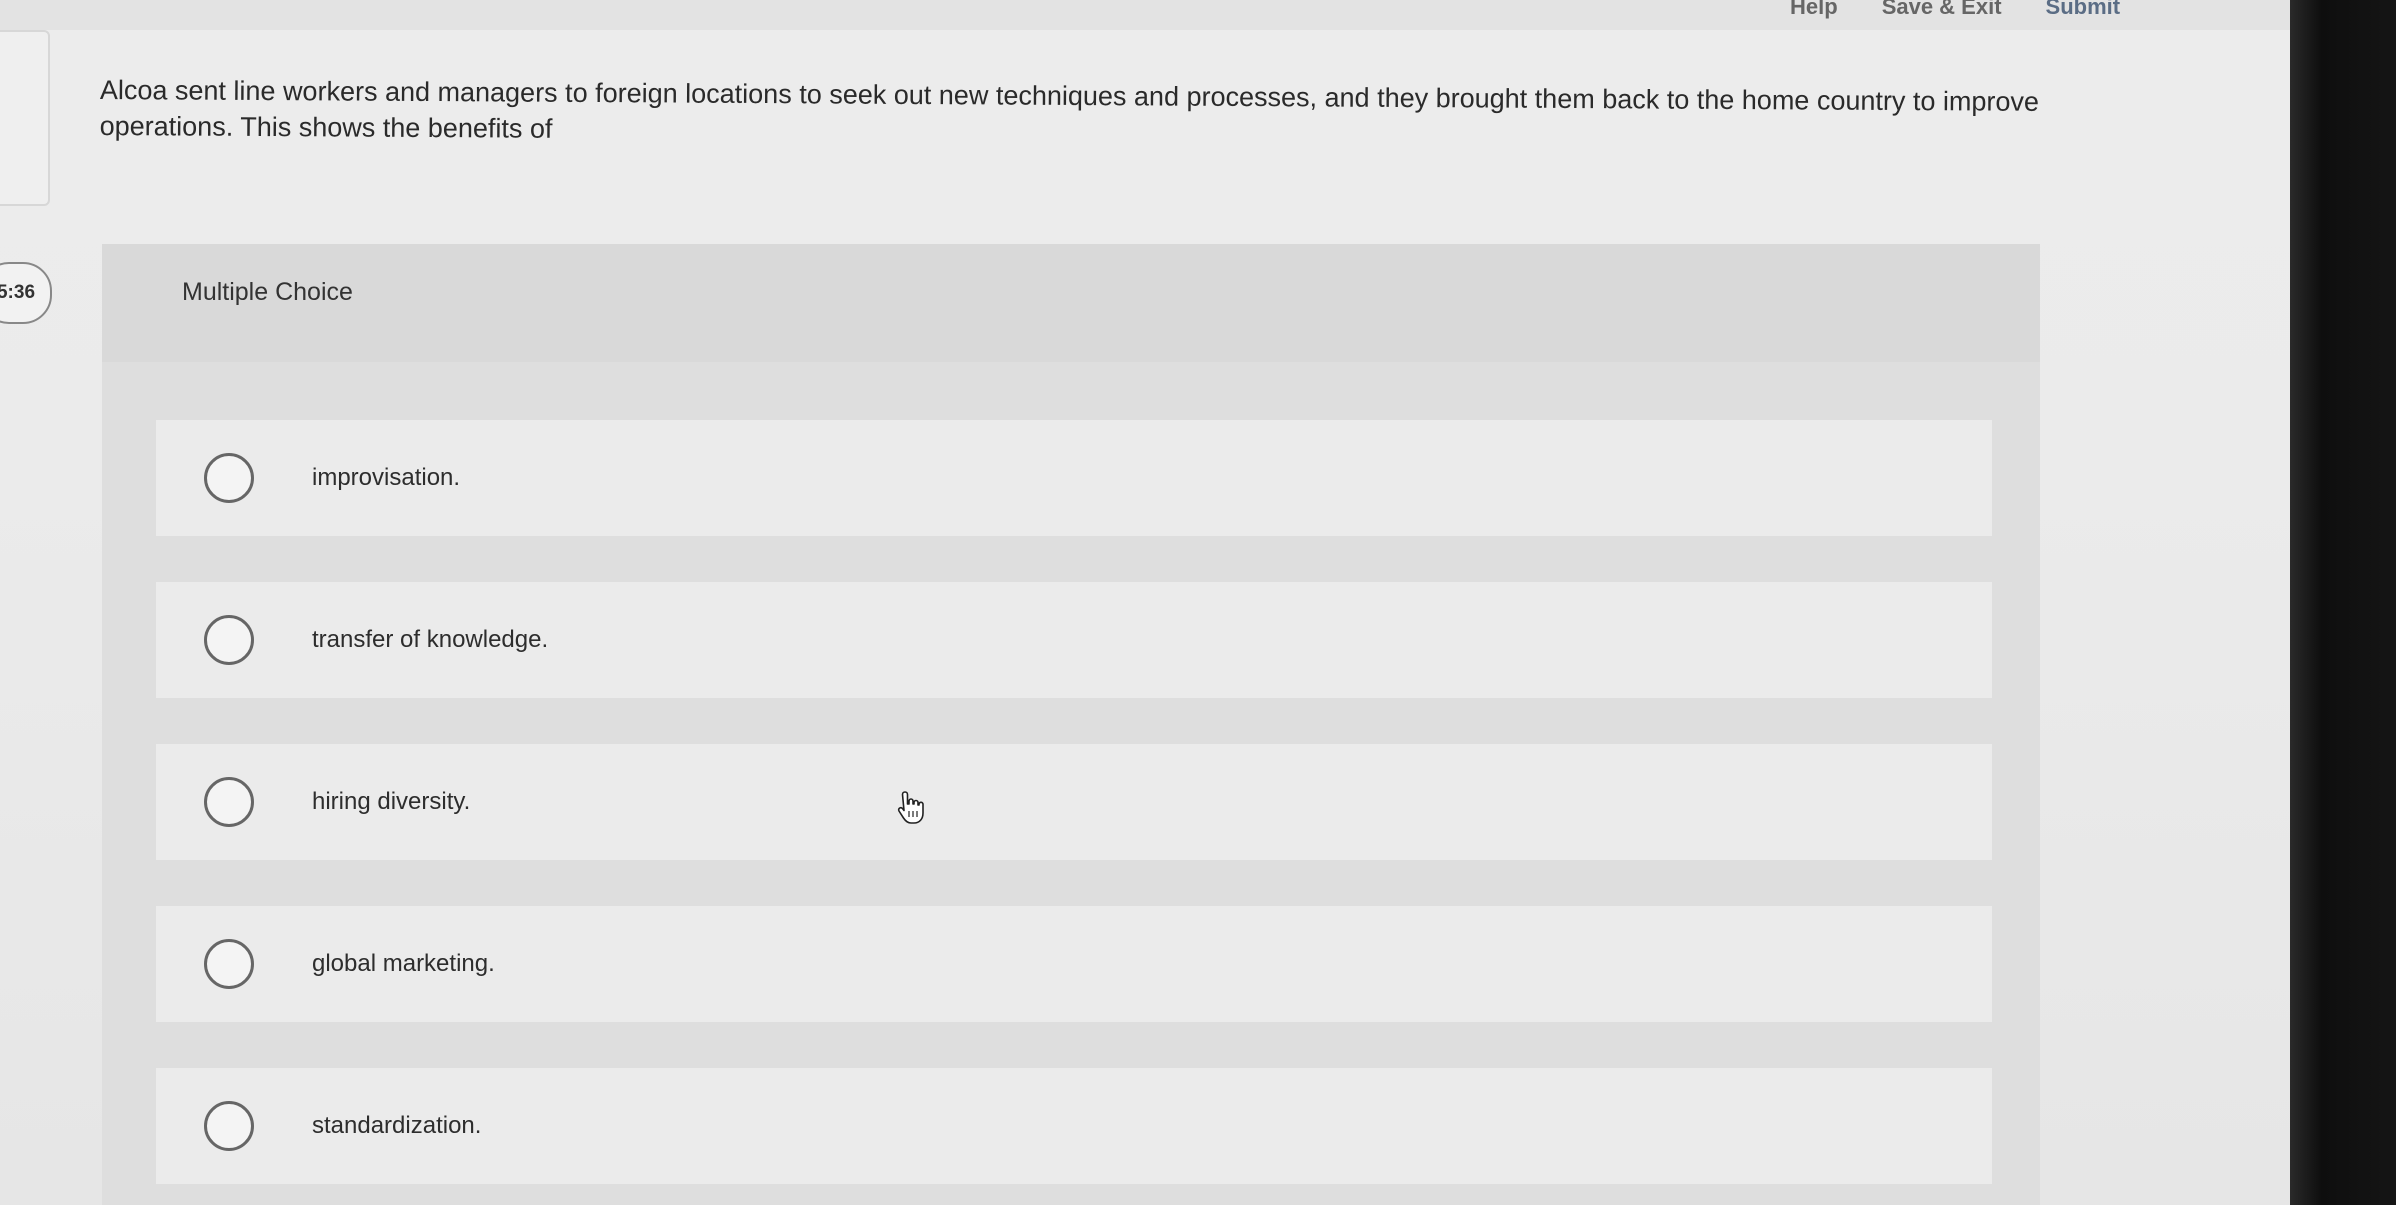  What do you see at coordinates (18, 292) in the screenshot?
I see `timer-text: 5:36` at bounding box center [18, 292].